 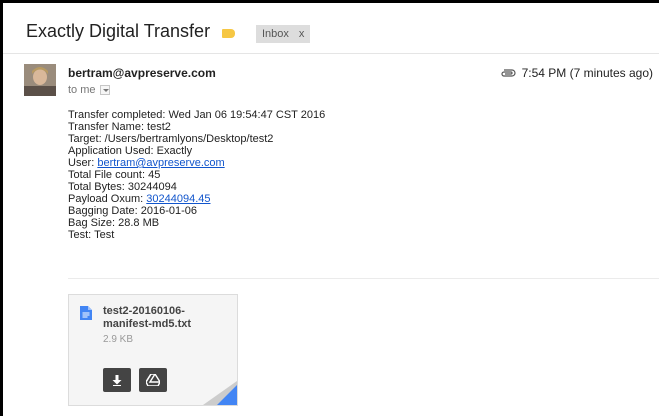 What do you see at coordinates (86, 313) in the screenshot?
I see `doc-icon` at bounding box center [86, 313].